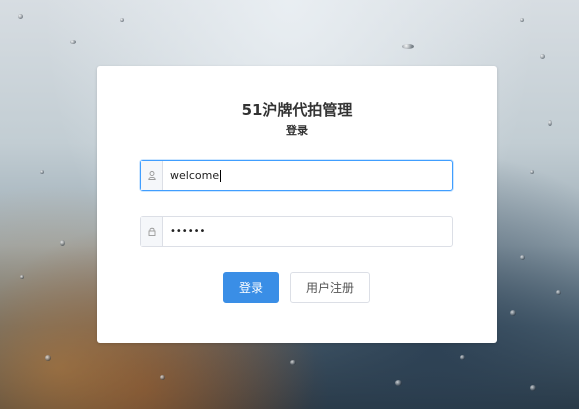 Image resolution: width=579 pixels, height=409 pixels. Describe the element at coordinates (221, 176) in the screenshot. I see `text-caret` at that location.